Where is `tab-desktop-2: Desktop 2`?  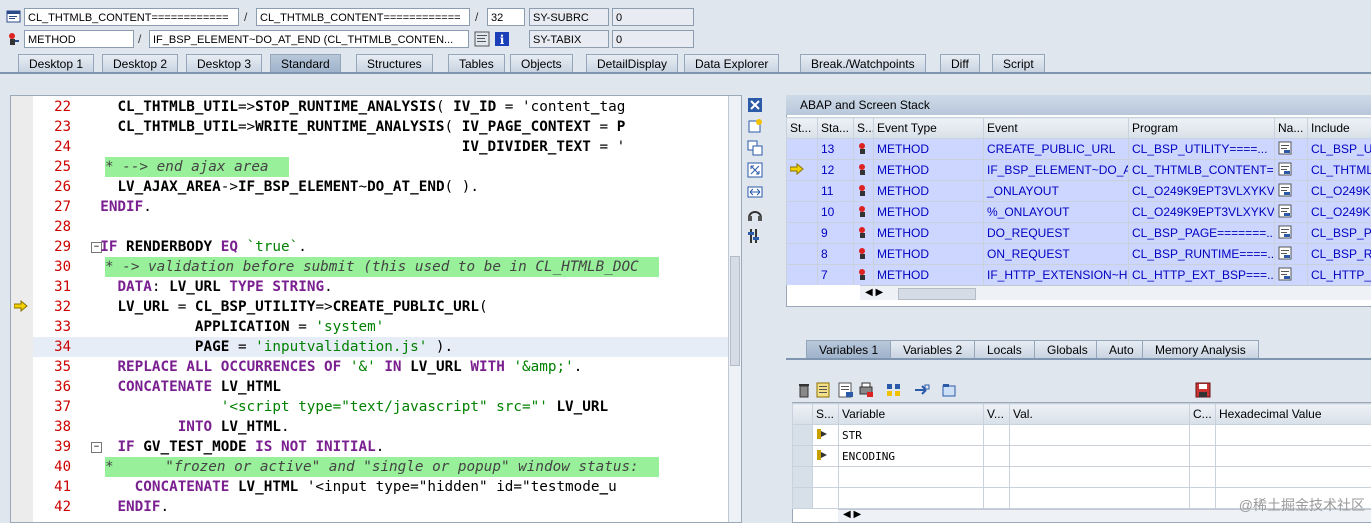 tab-desktop-2: Desktop 2 is located at coordinates (140, 63).